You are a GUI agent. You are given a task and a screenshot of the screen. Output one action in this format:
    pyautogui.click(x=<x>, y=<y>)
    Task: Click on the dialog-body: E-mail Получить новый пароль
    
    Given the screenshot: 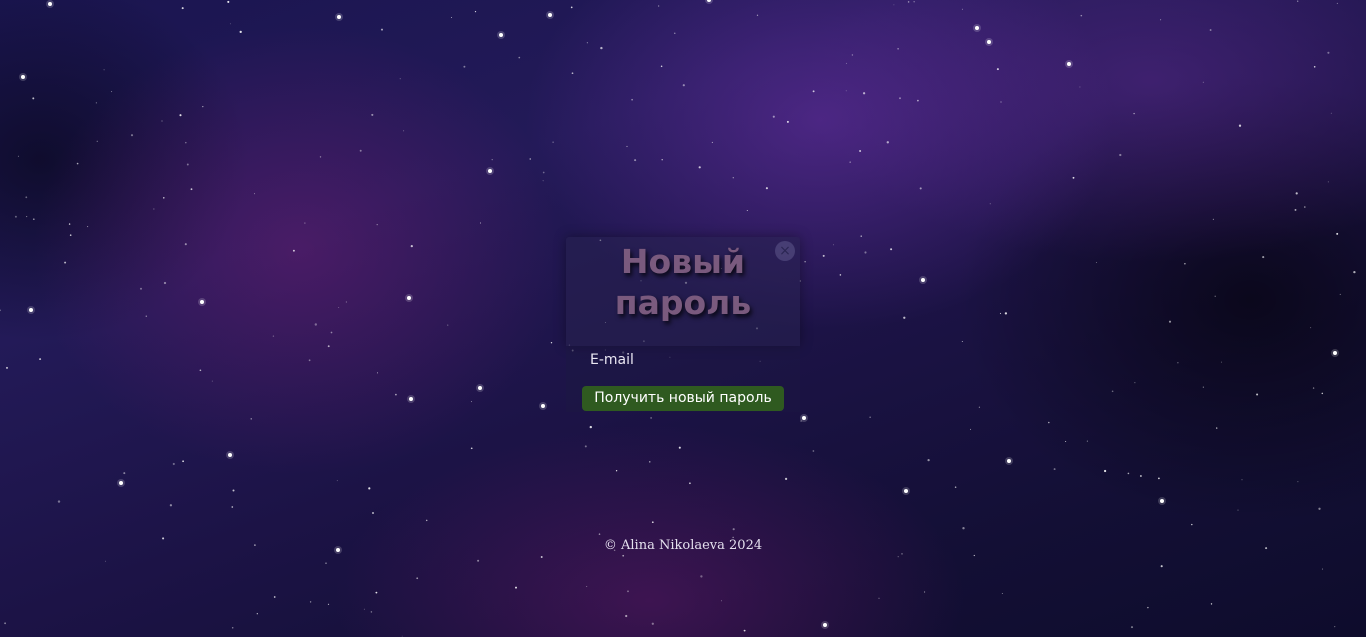 What is the action you would take?
    pyautogui.click(x=683, y=379)
    